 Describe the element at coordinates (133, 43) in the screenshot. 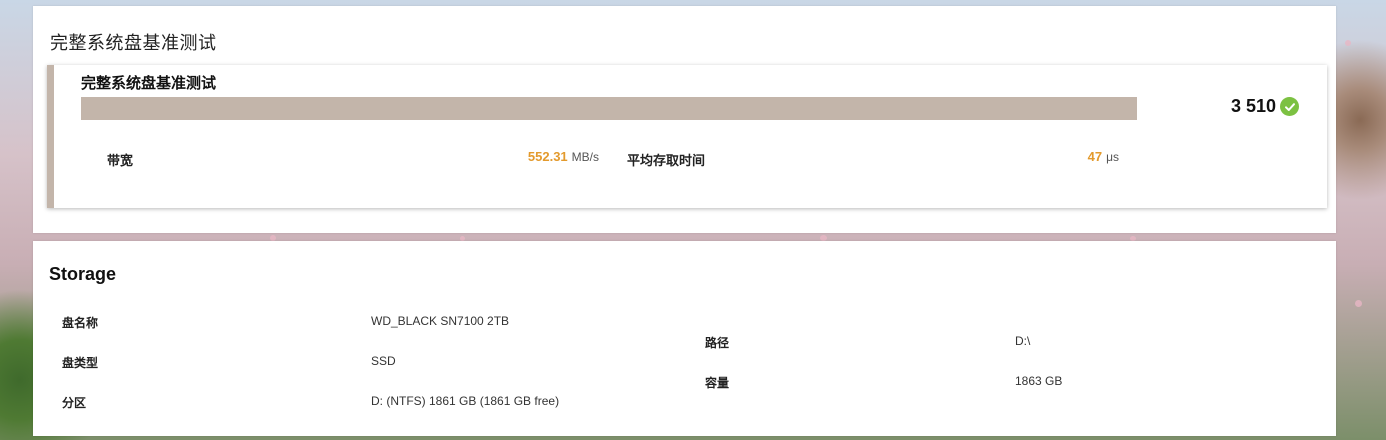

I see `panel-title: 完整系统盘基准测试` at that location.